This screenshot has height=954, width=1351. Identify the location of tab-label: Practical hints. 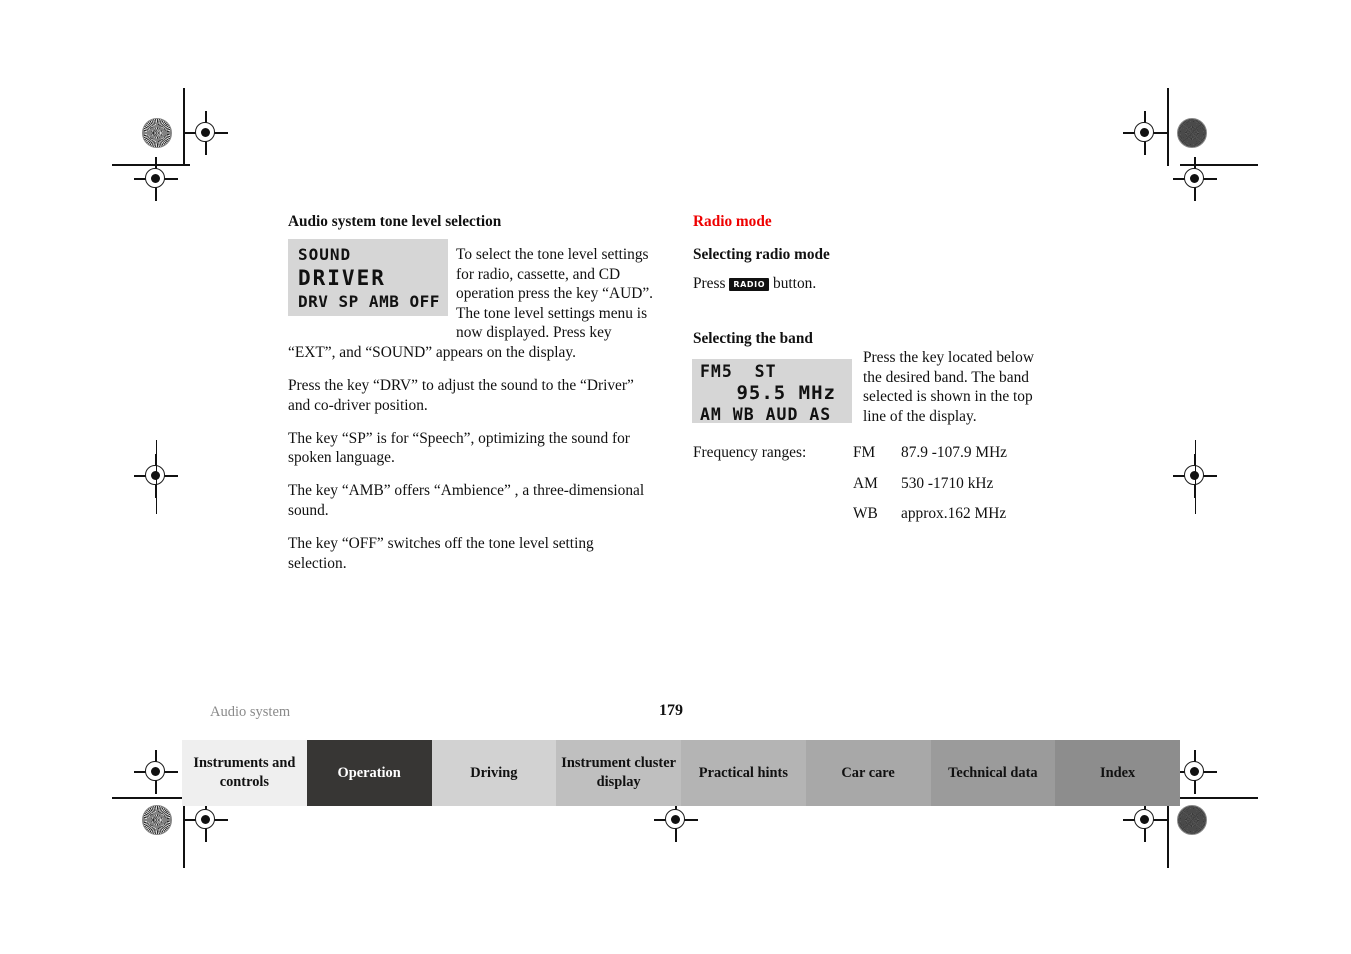
(743, 772).